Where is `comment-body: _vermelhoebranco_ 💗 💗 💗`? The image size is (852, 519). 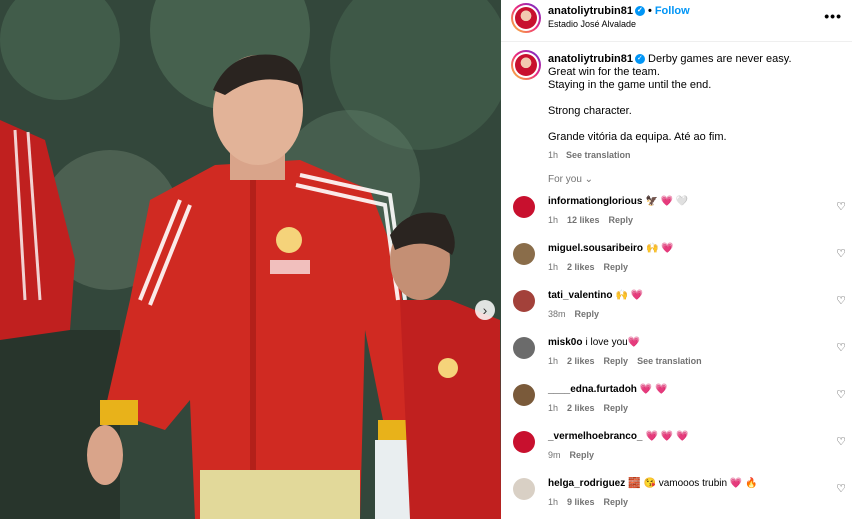
comment-body: _vermelhoebranco_ 💗 💗 💗 is located at coordinates (618, 437).